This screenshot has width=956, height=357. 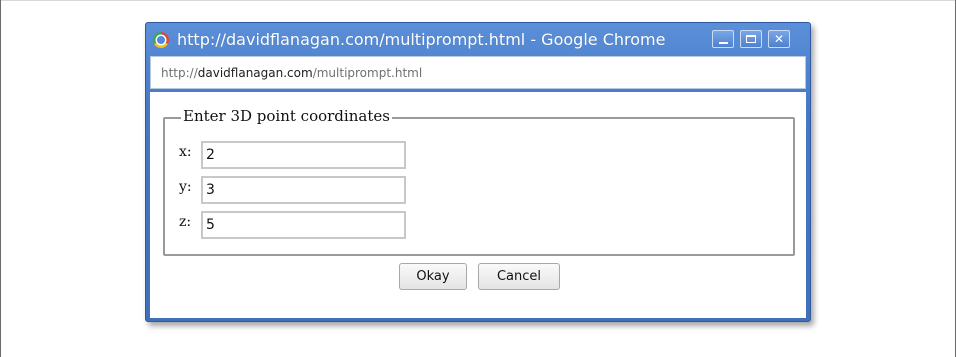 I want to click on cancel-button: Cancel, so click(x=519, y=276).